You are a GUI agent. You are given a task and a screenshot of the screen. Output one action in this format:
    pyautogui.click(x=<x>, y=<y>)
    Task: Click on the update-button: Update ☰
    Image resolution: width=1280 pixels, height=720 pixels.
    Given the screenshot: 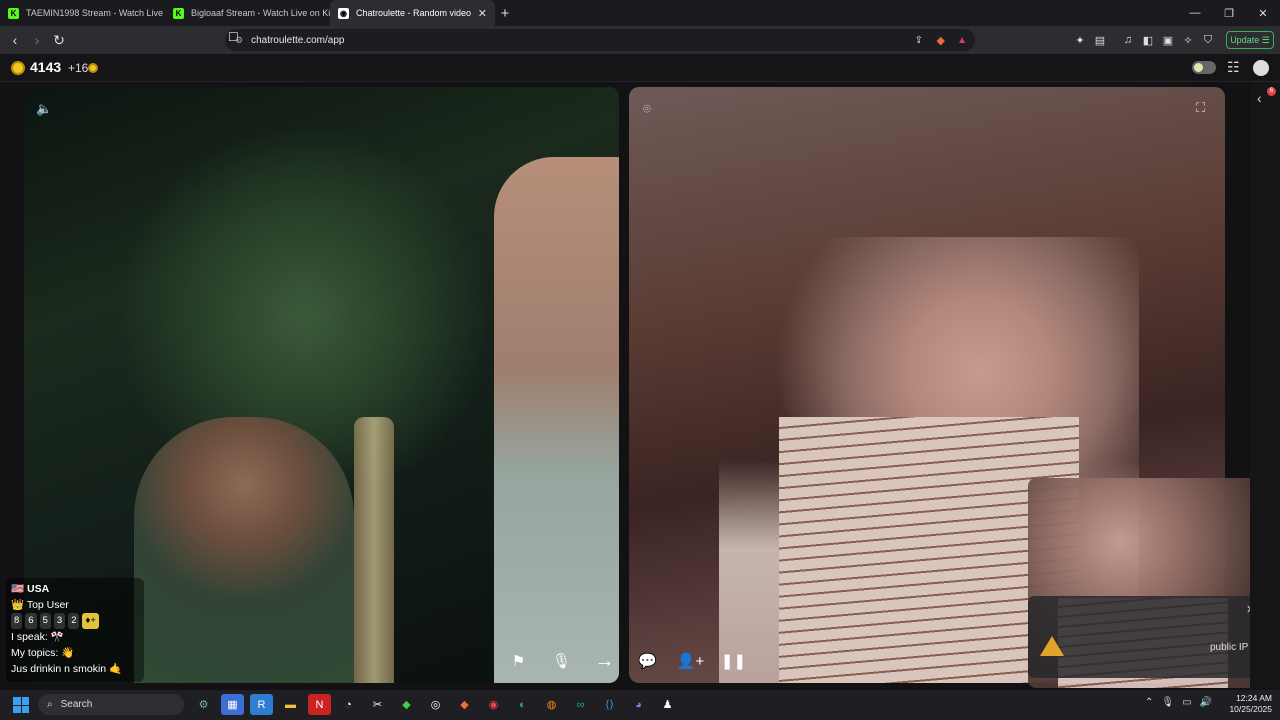 What is the action you would take?
    pyautogui.click(x=1250, y=40)
    